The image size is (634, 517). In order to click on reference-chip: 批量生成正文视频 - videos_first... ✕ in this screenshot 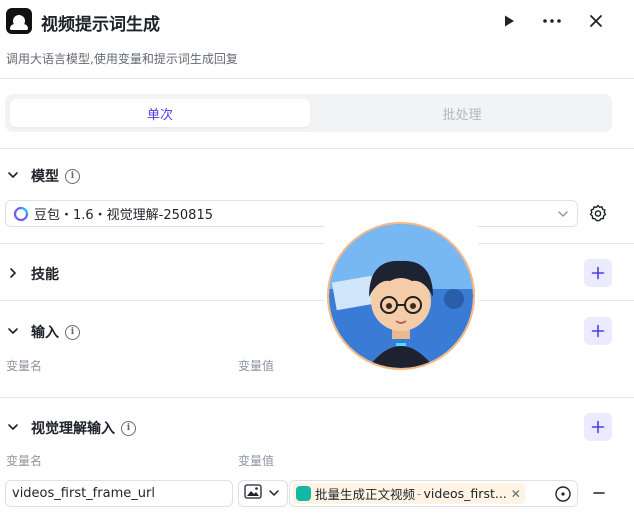, I will do `click(409, 493)`.